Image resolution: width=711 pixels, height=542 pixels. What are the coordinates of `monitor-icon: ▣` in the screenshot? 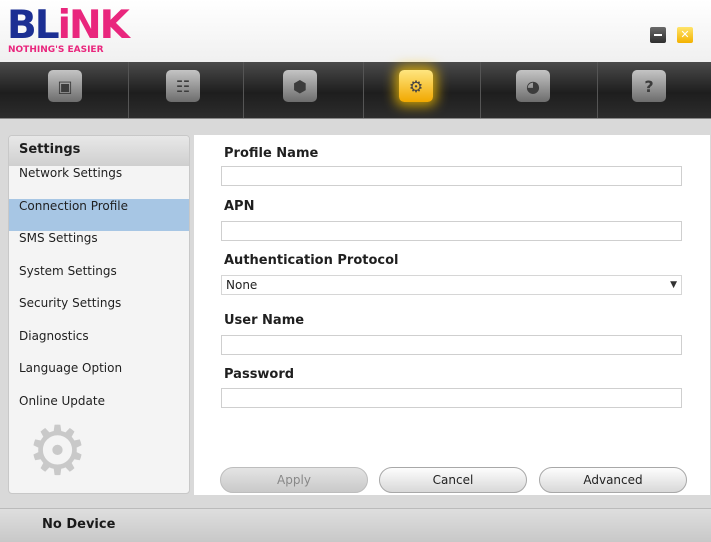 It's located at (65, 86).